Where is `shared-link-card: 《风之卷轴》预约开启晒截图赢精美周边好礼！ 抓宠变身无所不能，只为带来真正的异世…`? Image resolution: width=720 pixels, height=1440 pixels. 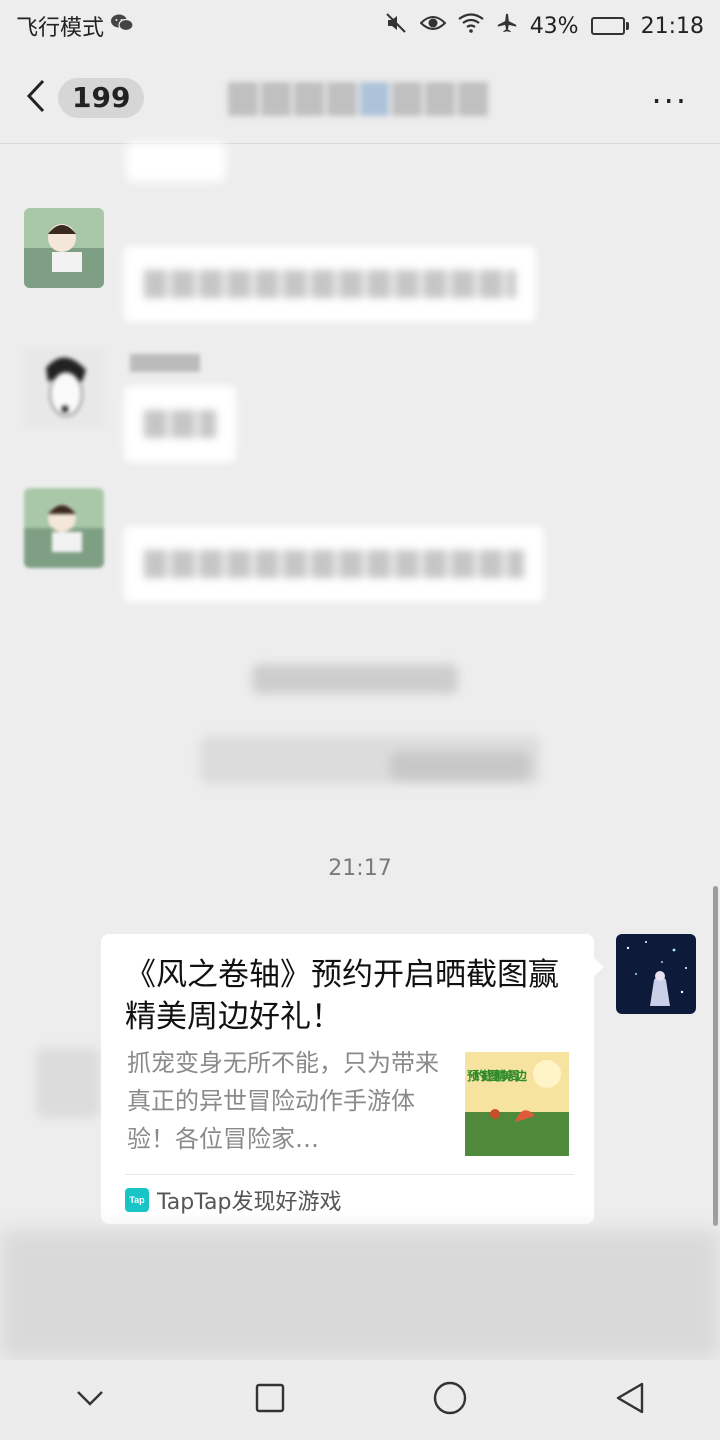
shared-link-card: 《风之卷轴》预约开启晒截图赢精美周边好礼！ 抓宠变身无所不能，只为带来真正的异世… is located at coordinates (352, 1079).